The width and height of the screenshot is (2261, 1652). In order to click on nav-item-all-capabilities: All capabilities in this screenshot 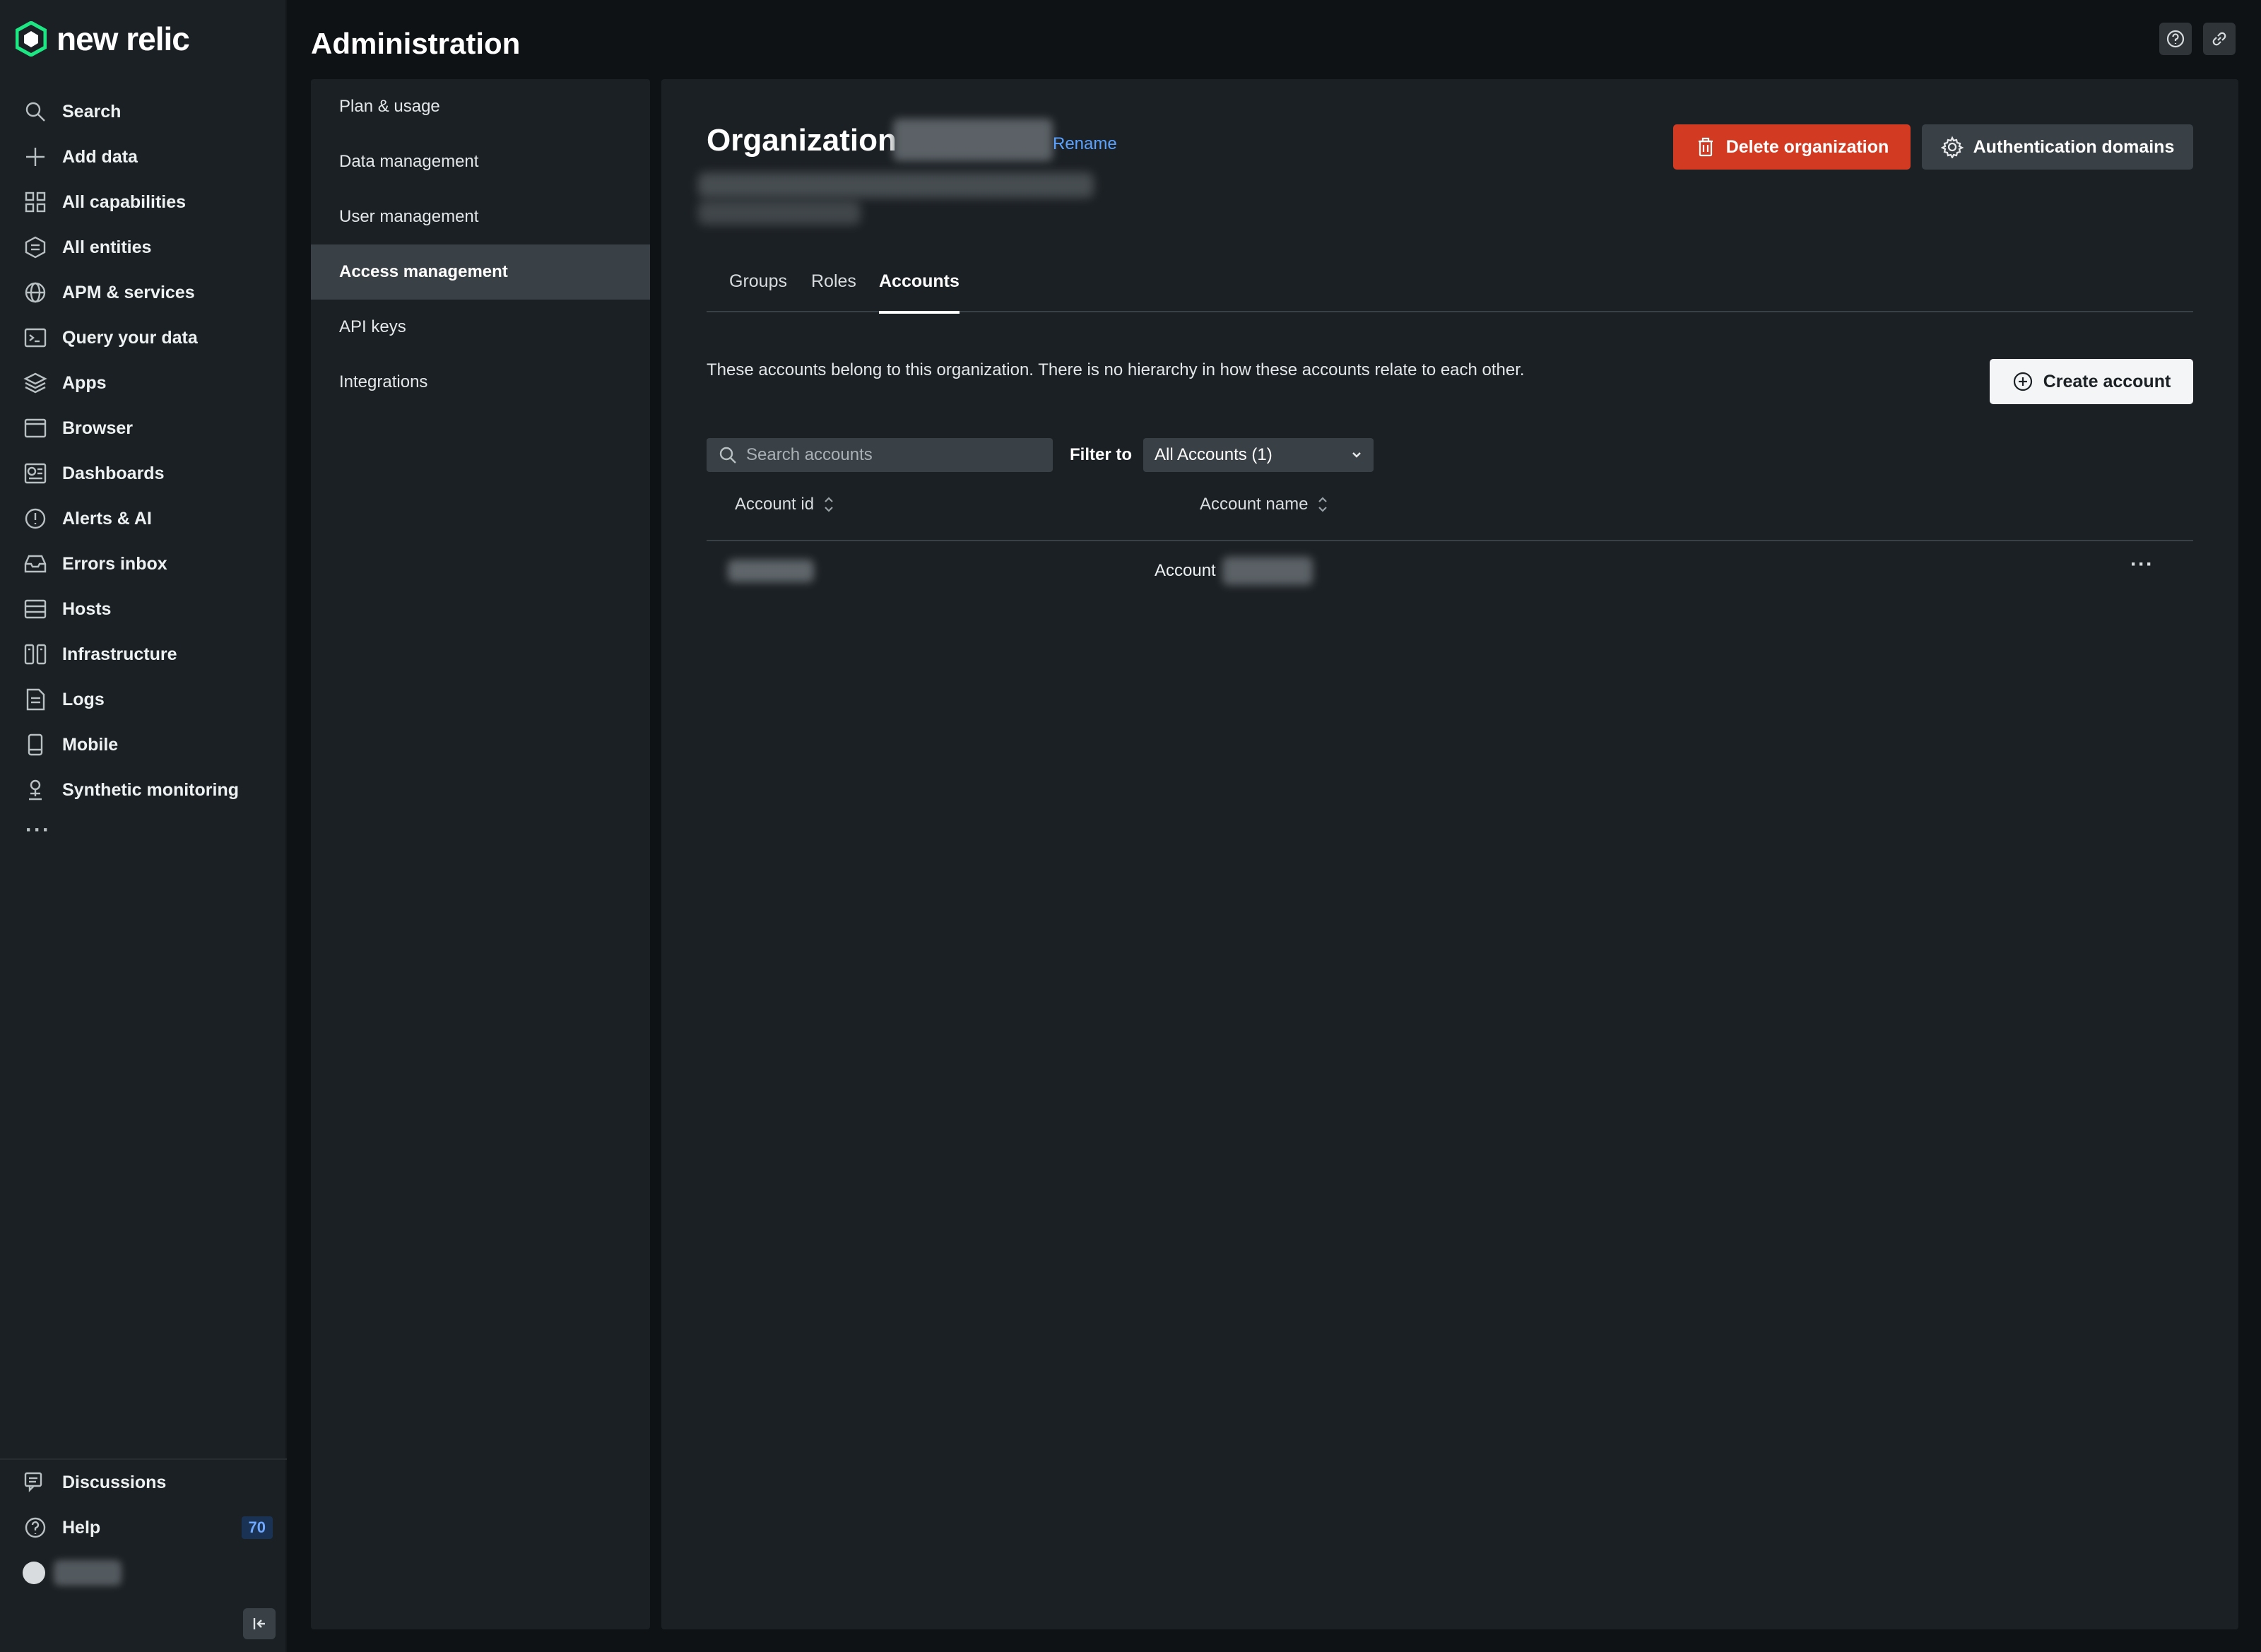, I will do `click(143, 202)`.